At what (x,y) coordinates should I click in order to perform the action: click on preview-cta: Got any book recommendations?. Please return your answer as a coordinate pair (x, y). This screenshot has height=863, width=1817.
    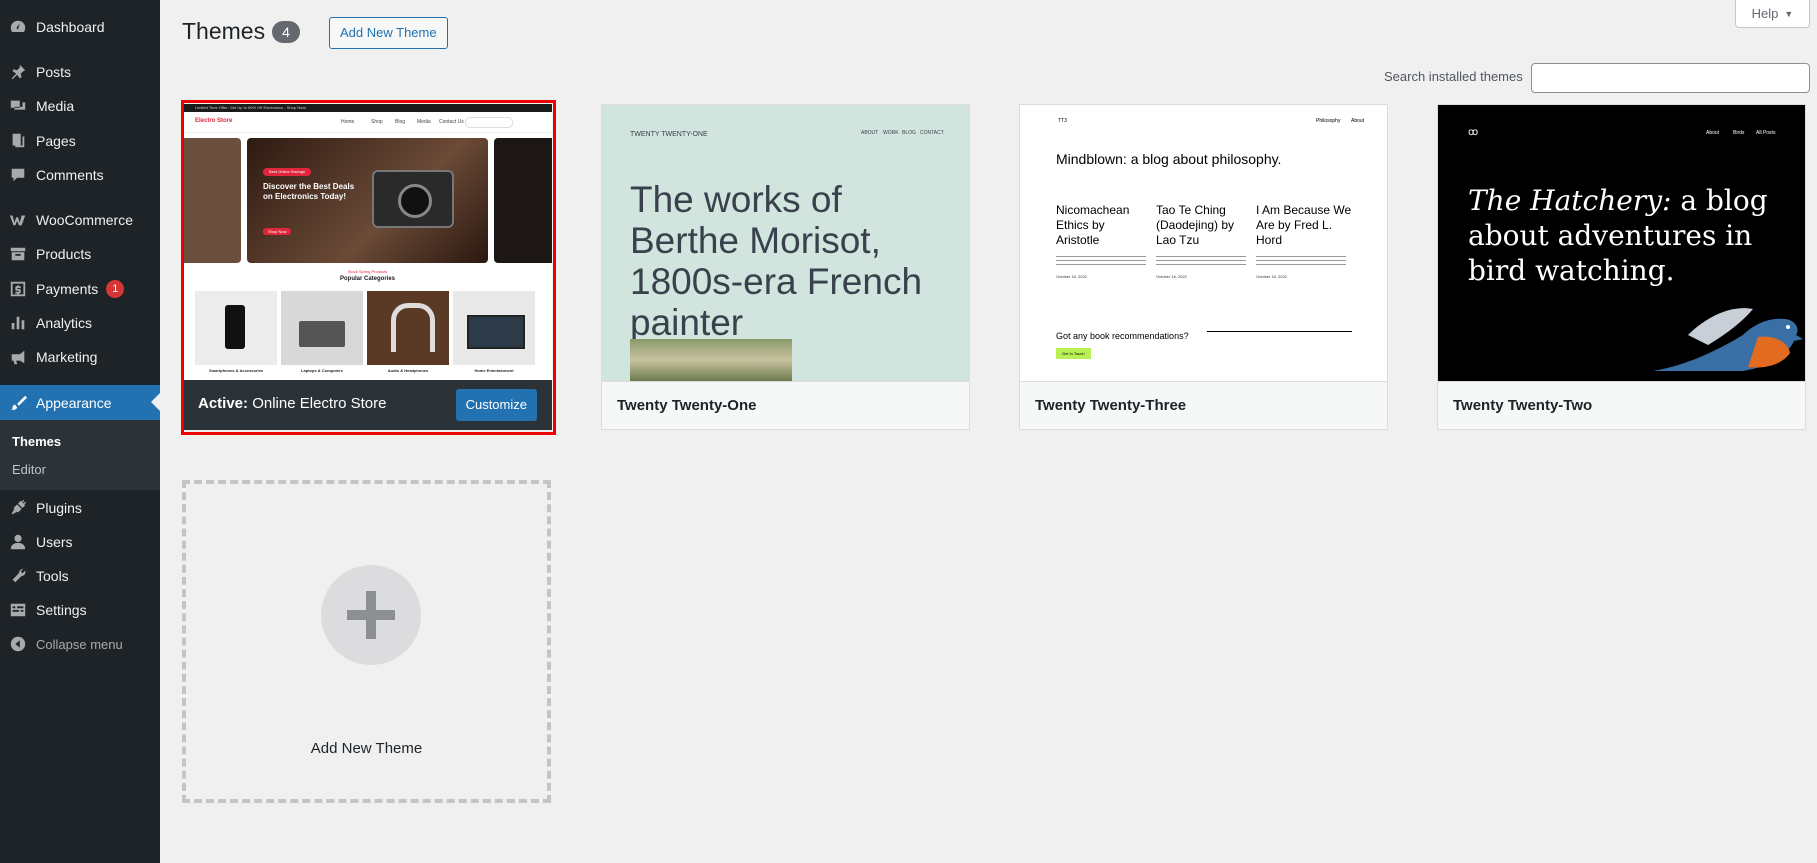
    Looking at the image, I should click on (1122, 336).